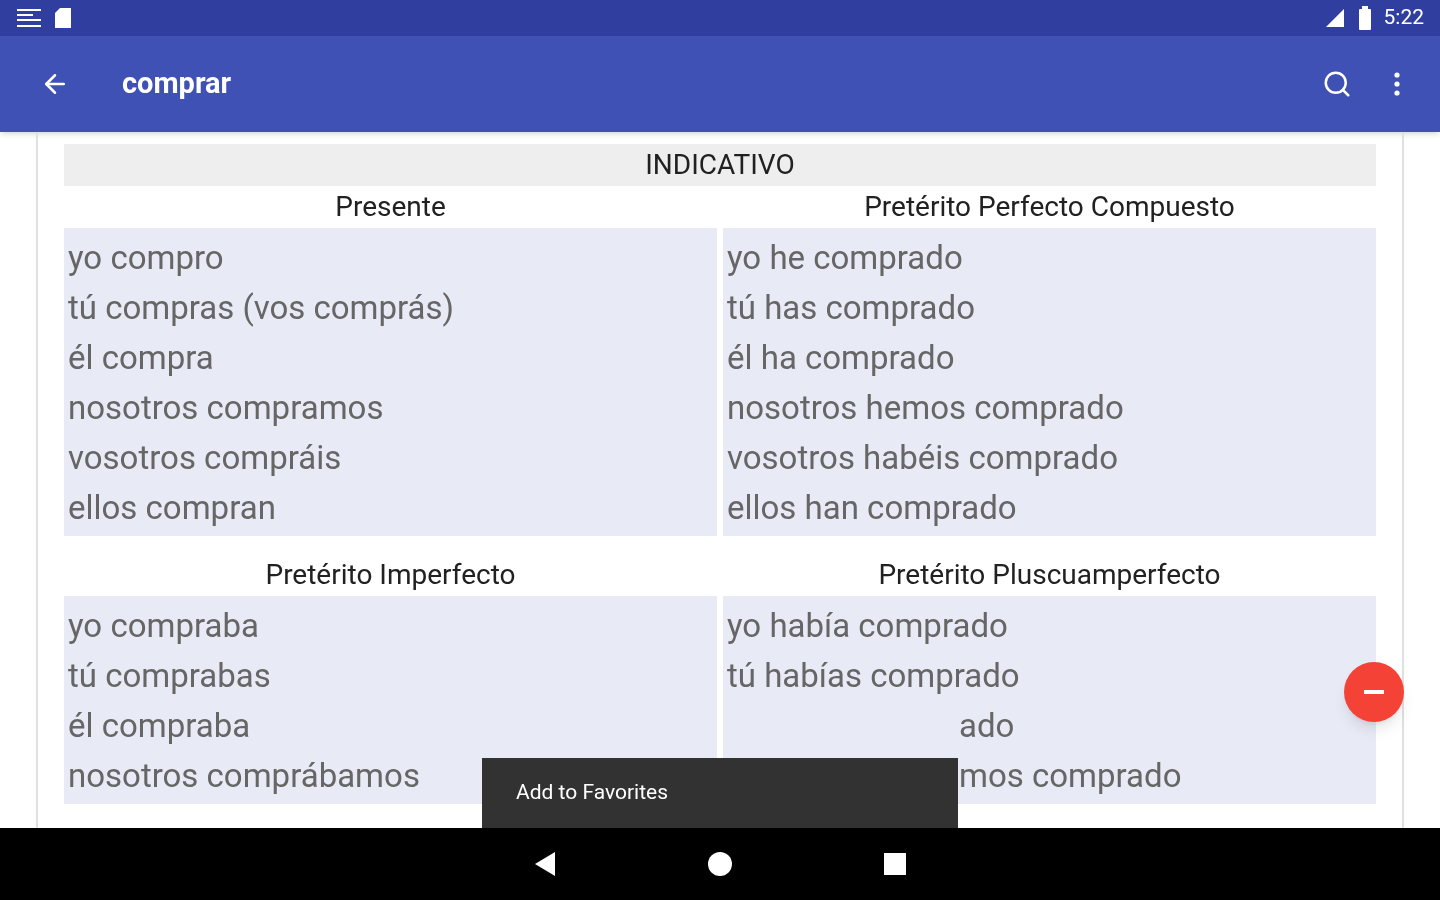 This screenshot has width=1440, height=900. I want to click on conjugation-text: ado, so click(987, 725).